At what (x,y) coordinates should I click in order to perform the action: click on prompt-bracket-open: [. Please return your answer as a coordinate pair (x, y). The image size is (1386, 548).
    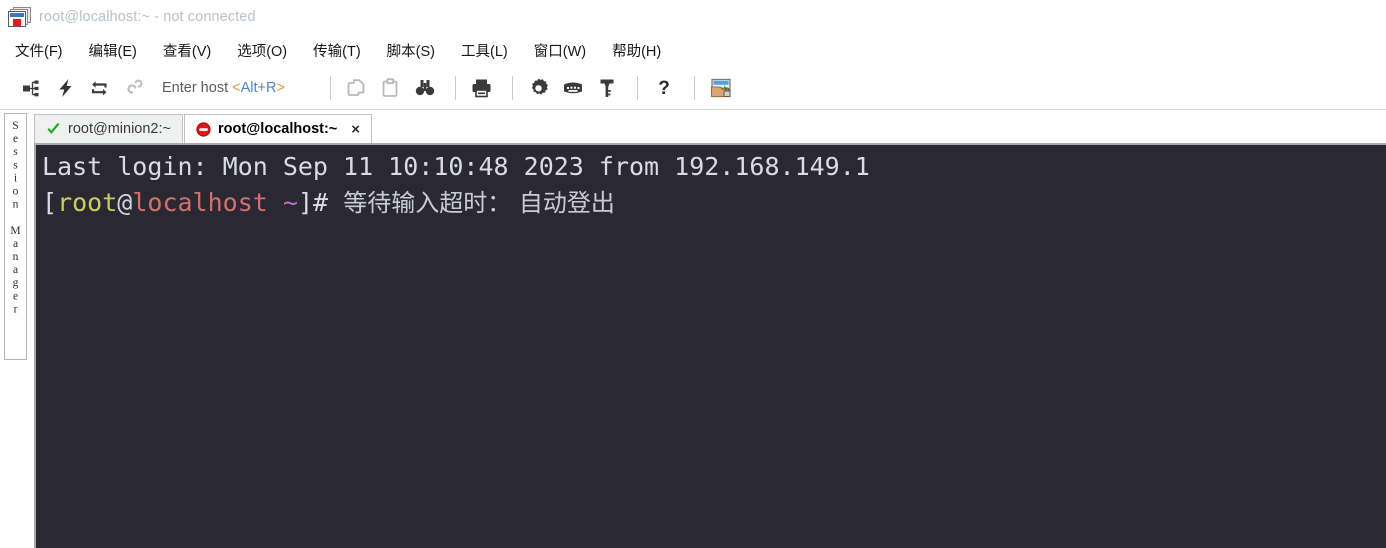
    Looking at the image, I should click on (50, 202).